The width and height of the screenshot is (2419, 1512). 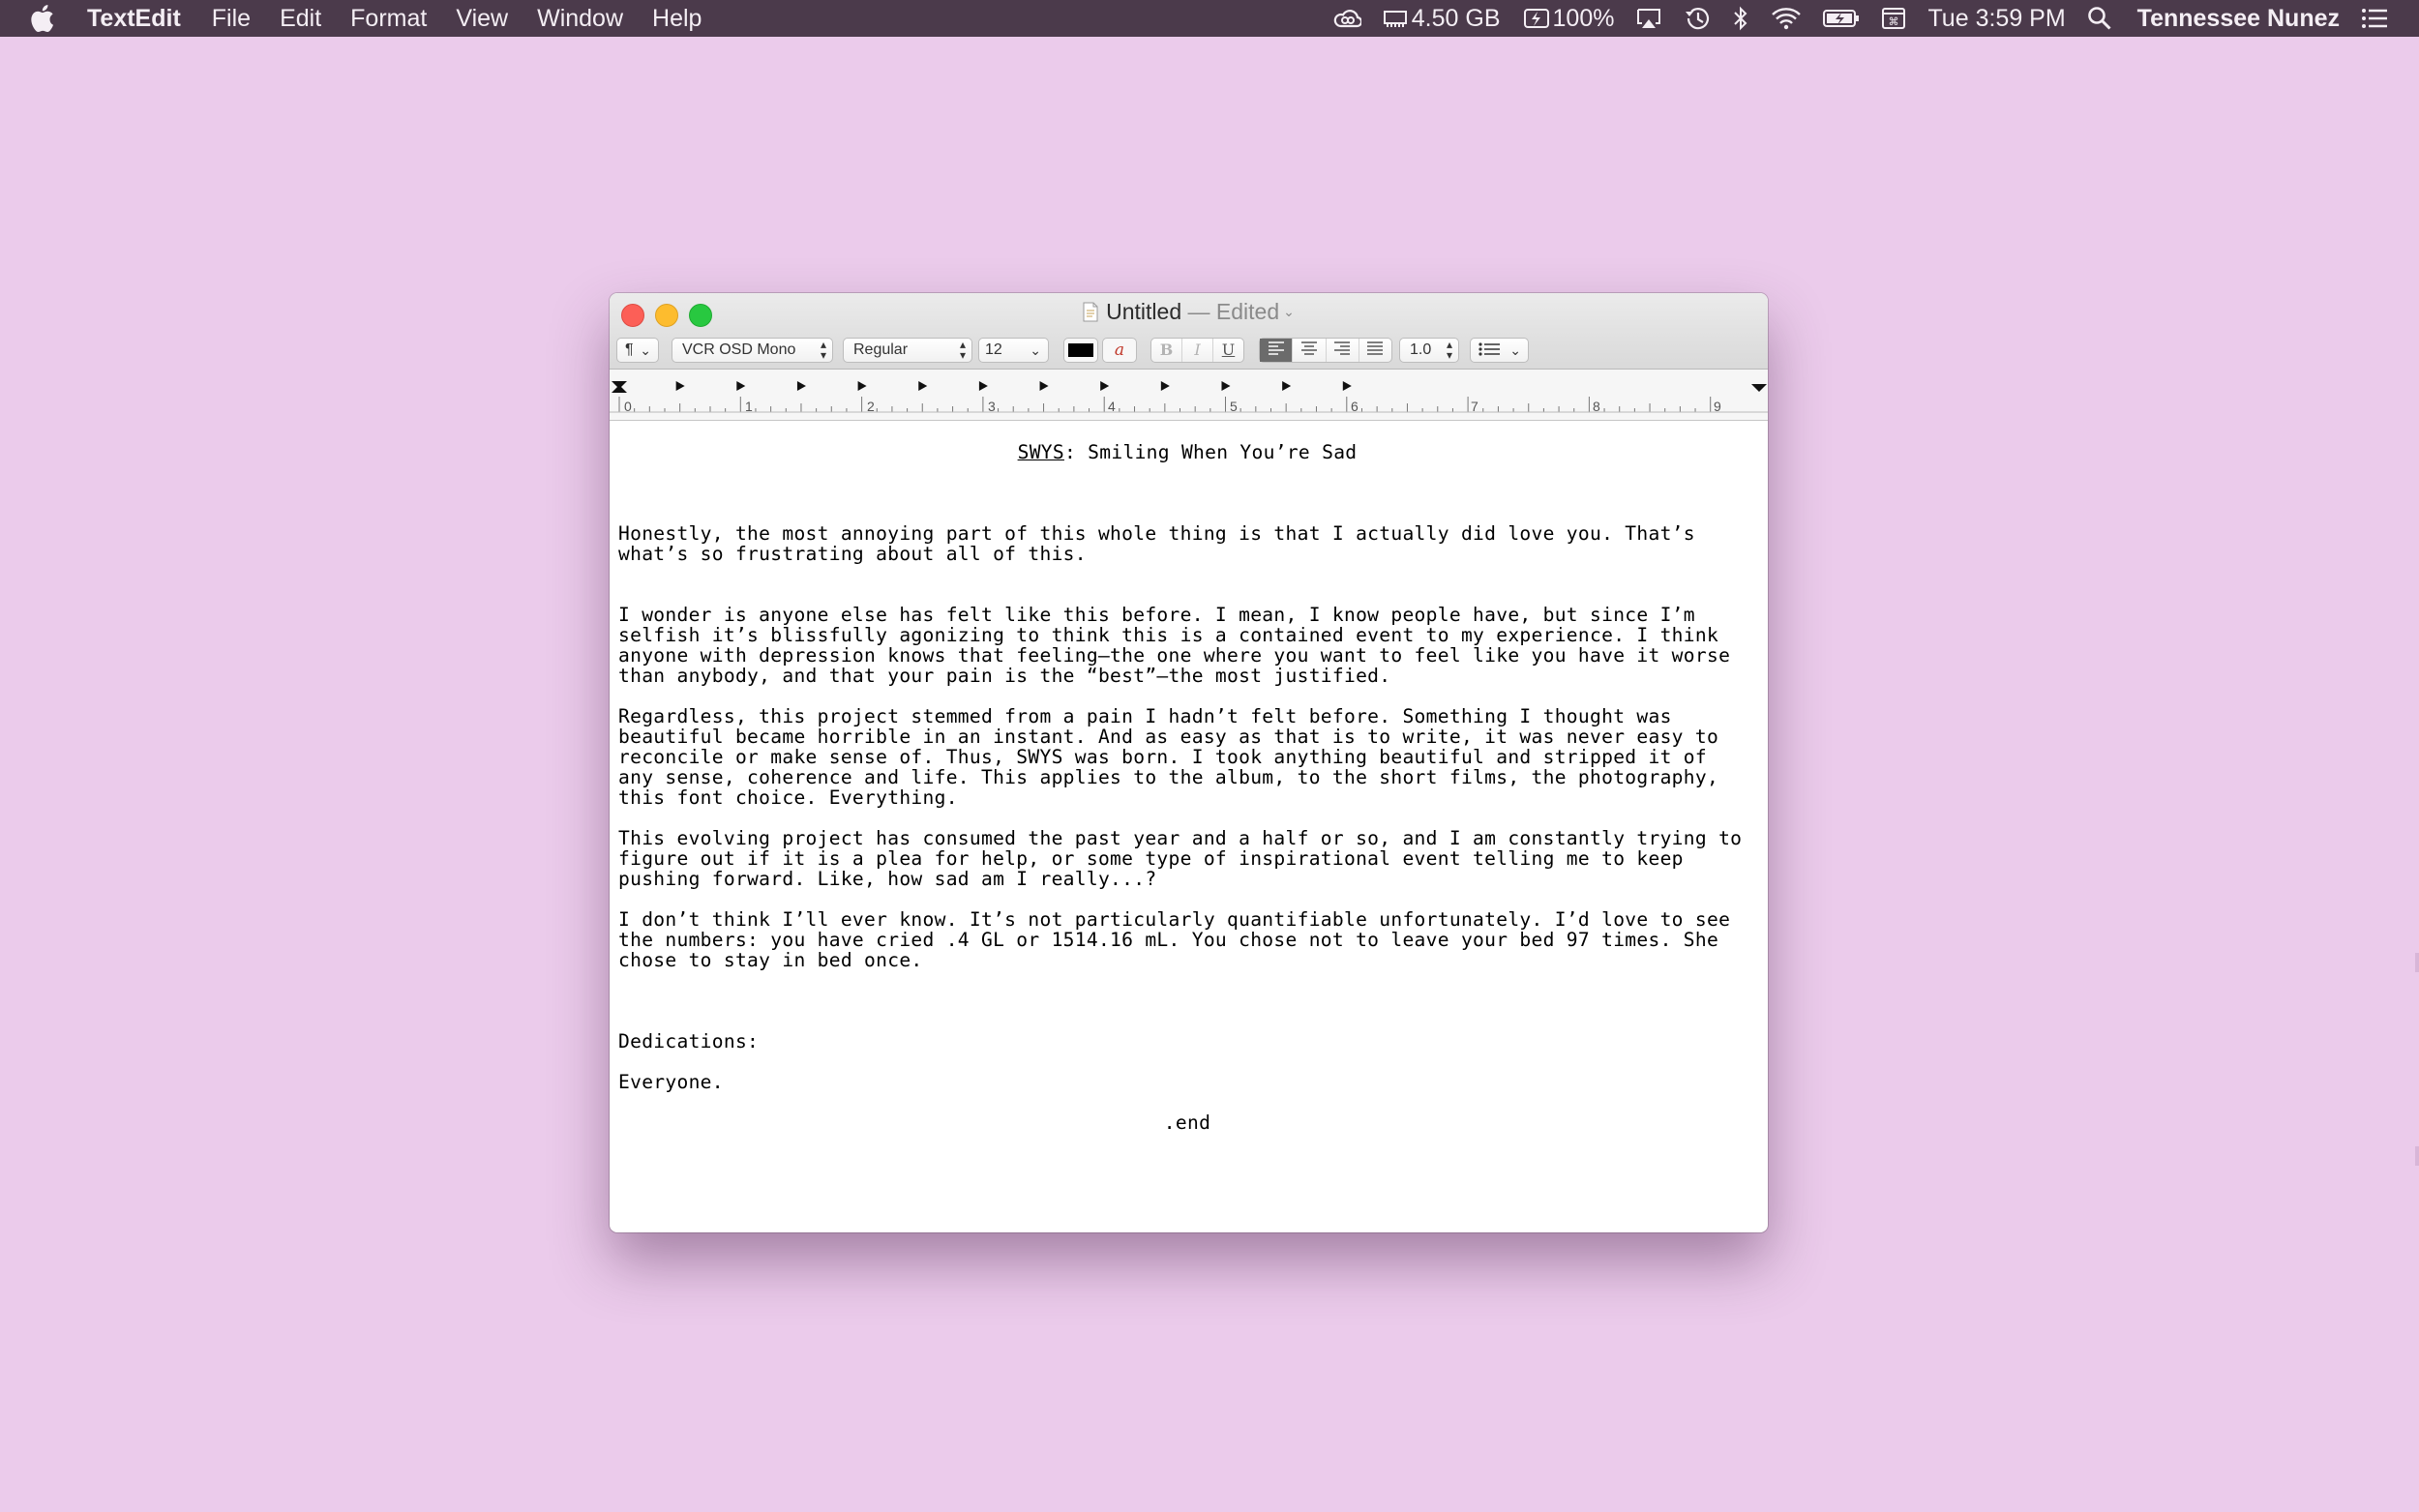 I want to click on menu-help: Help, so click(x=677, y=18).